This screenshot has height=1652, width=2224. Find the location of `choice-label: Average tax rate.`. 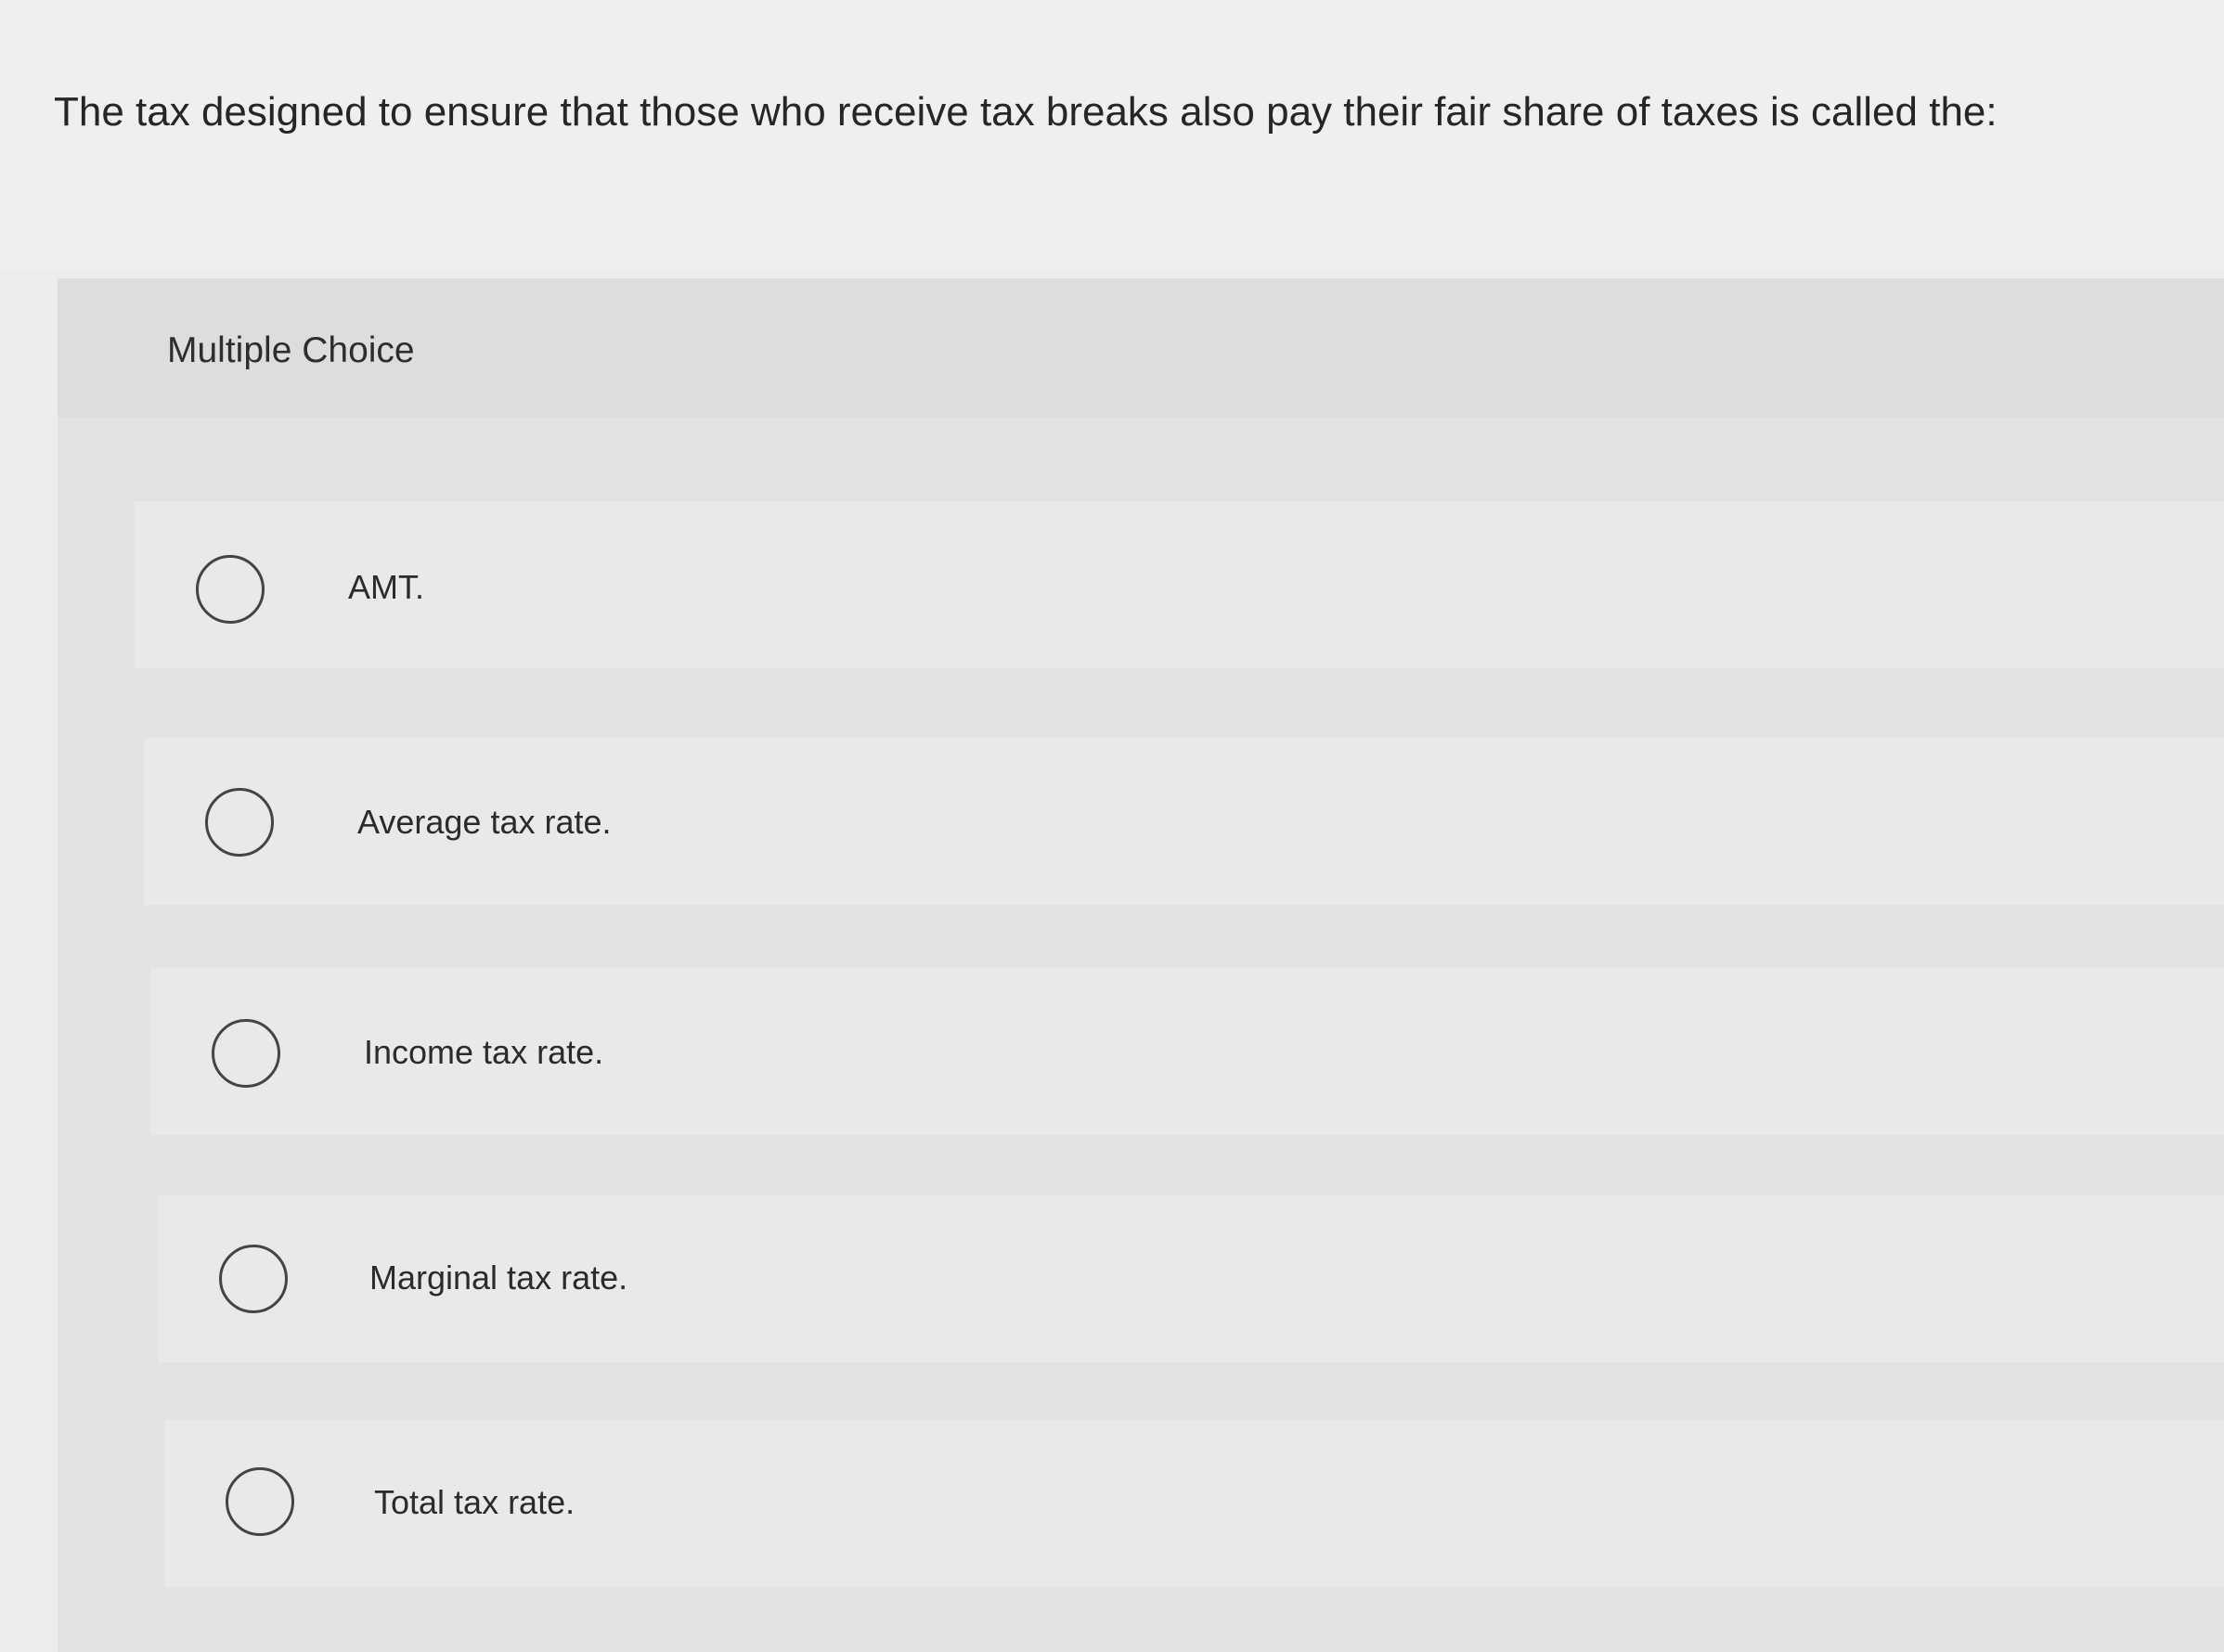

choice-label: Average tax rate. is located at coordinates (484, 822).